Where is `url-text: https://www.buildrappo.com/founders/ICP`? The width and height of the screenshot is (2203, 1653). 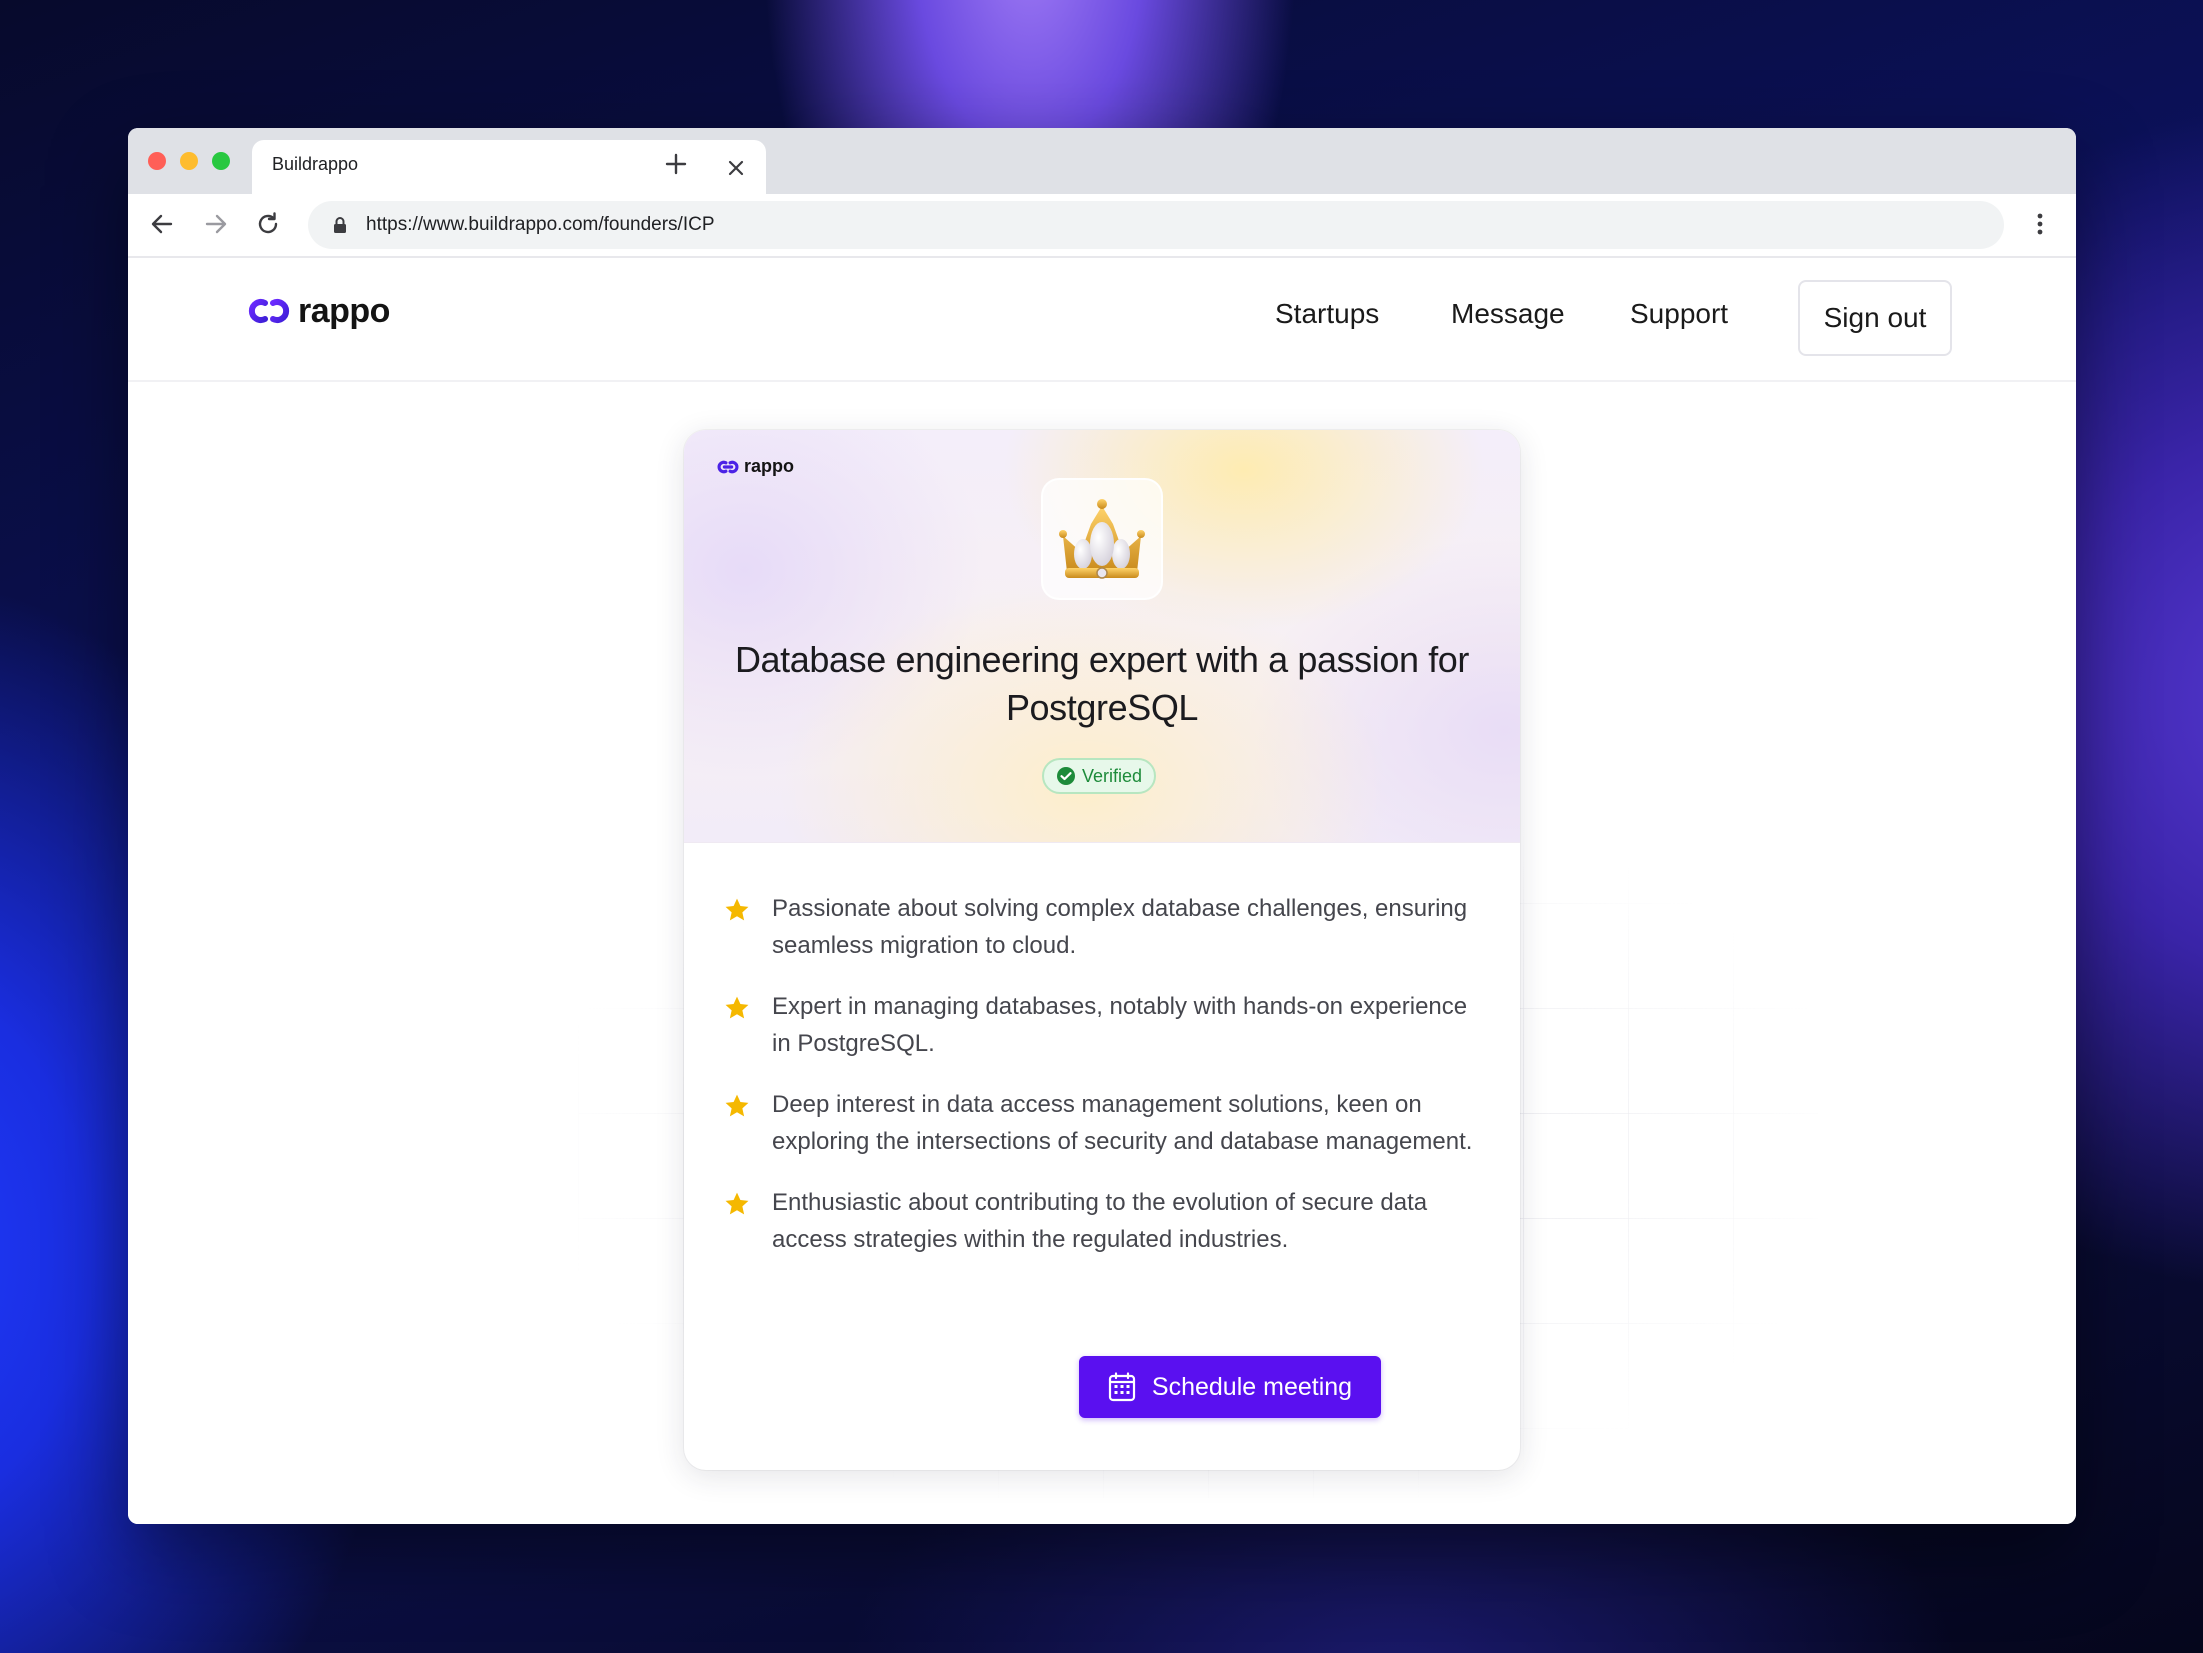 url-text: https://www.buildrappo.com/founders/ICP is located at coordinates (540, 224).